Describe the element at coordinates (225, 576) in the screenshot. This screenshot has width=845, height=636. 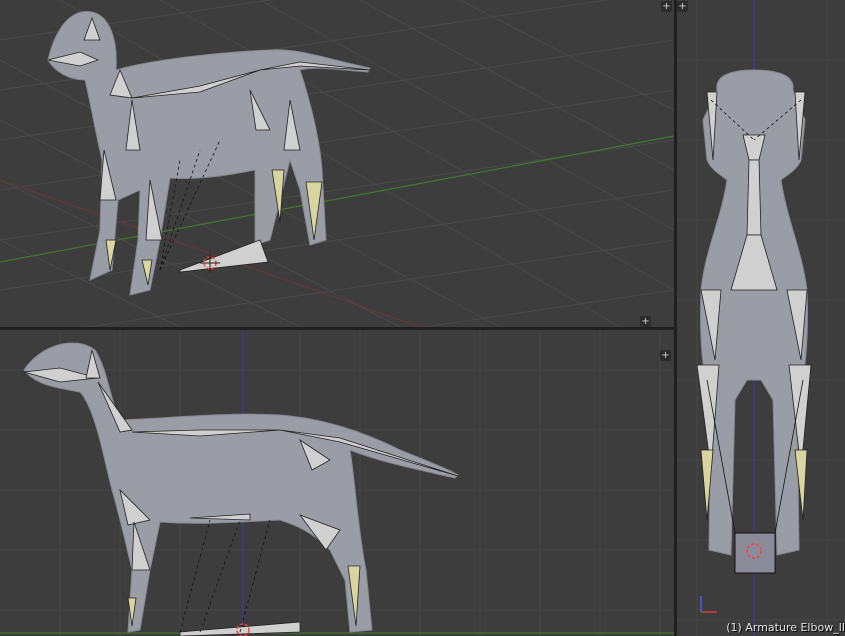
I see `ik-relationship-lines-side` at that location.